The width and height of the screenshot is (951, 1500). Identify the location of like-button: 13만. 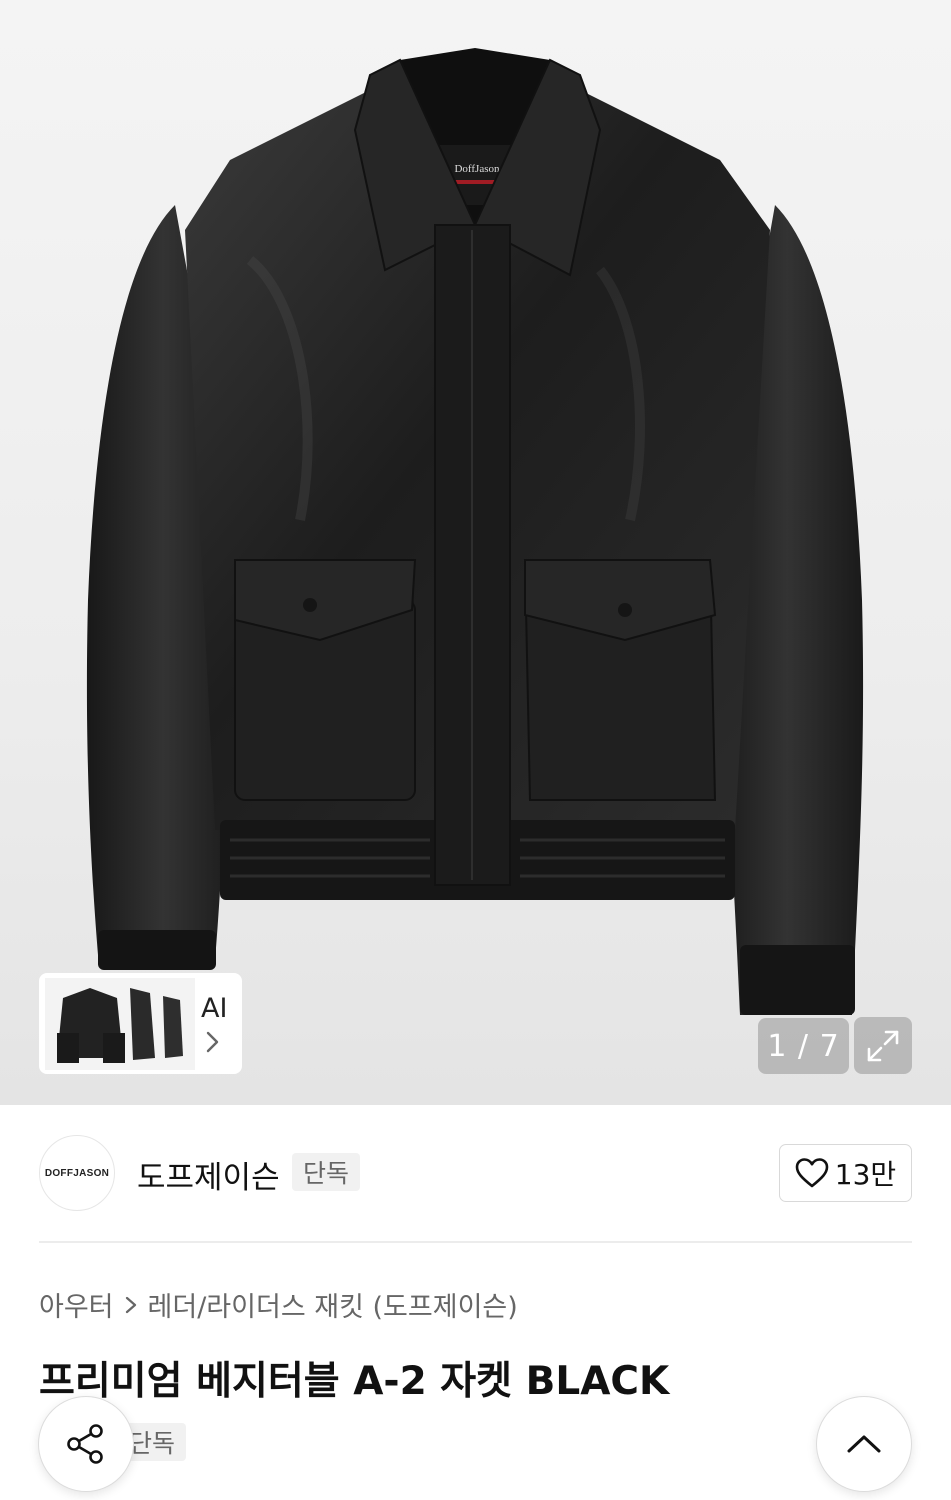
(845, 1173).